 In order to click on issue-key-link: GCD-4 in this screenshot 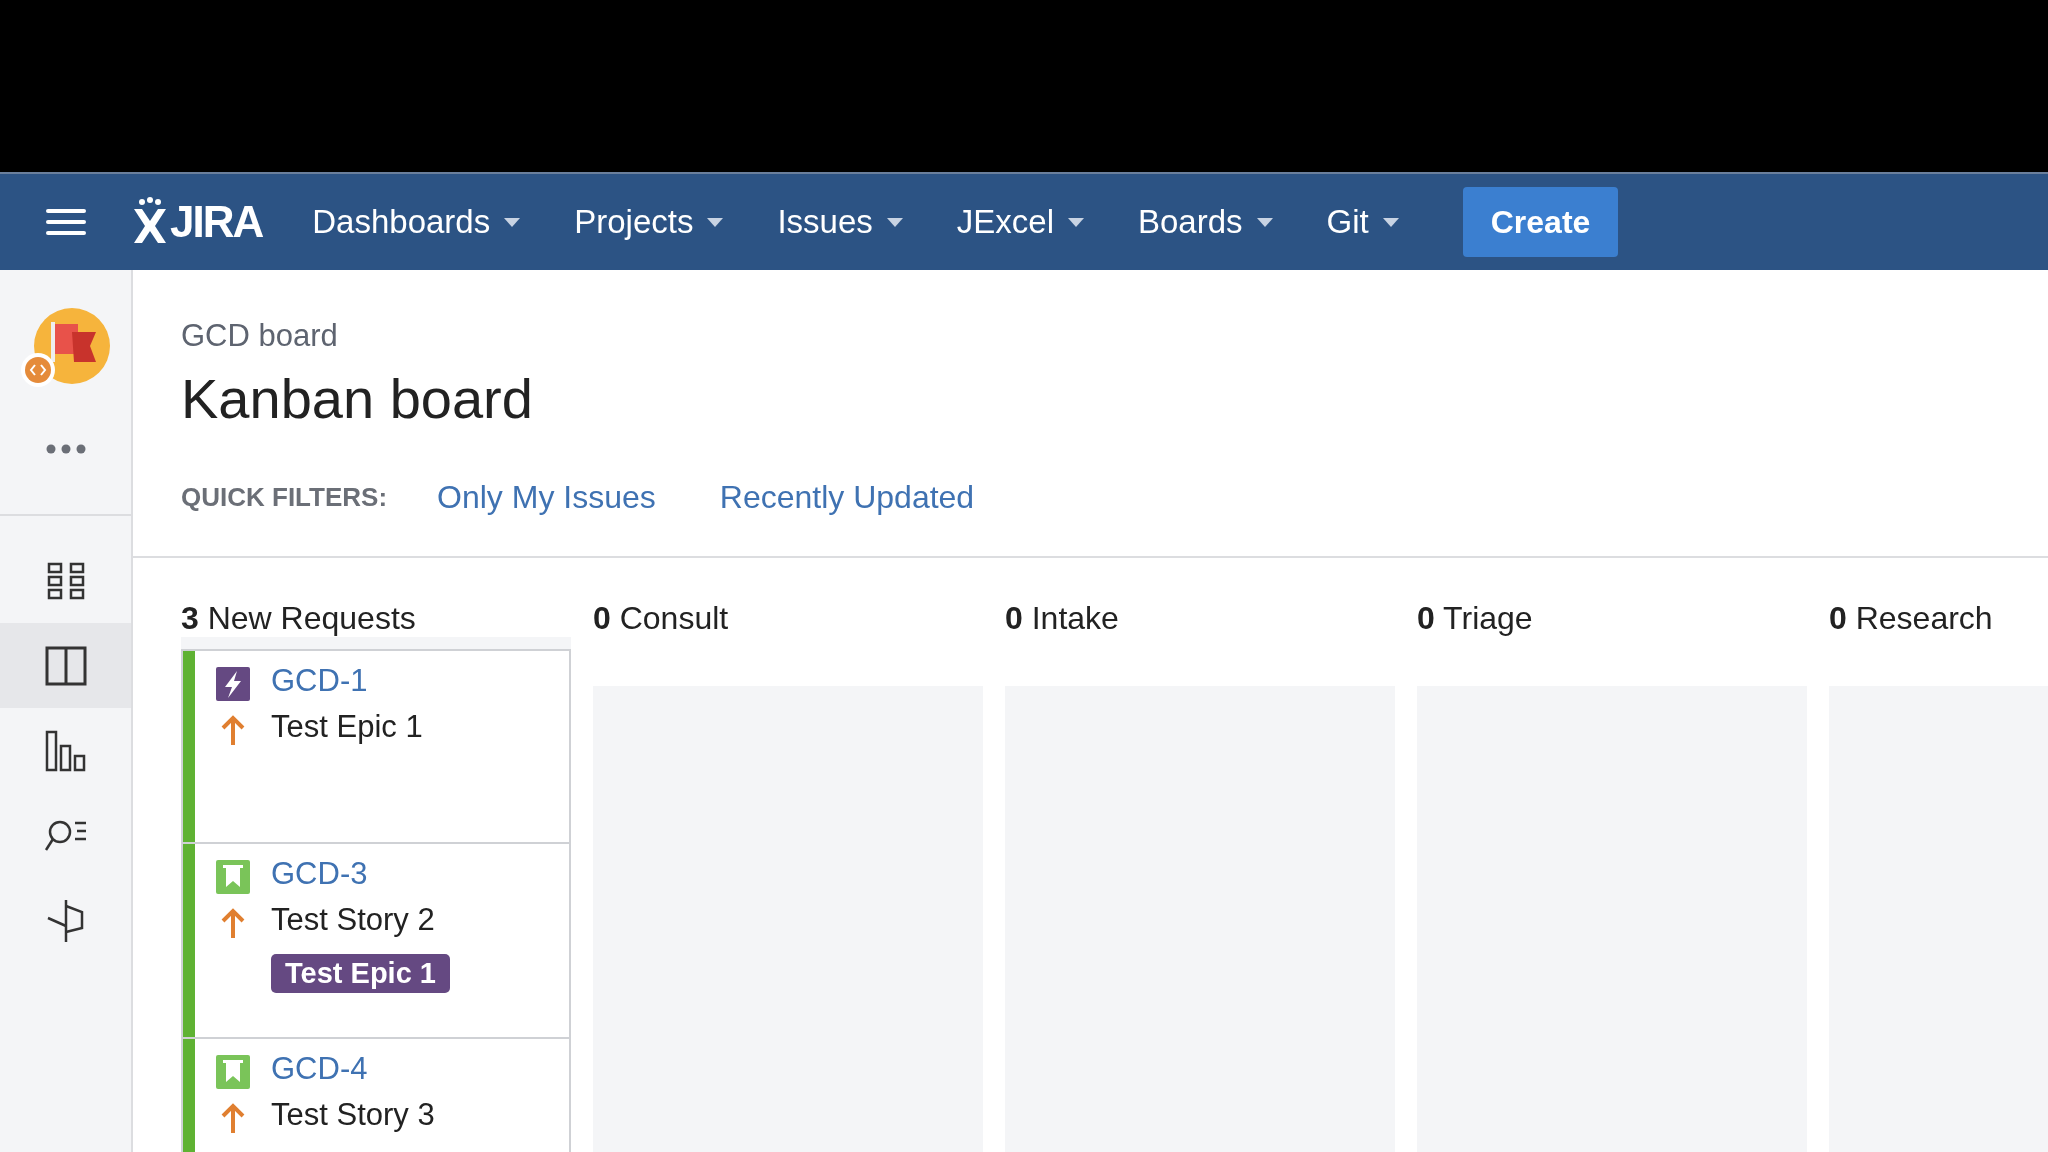, I will do `click(319, 1069)`.